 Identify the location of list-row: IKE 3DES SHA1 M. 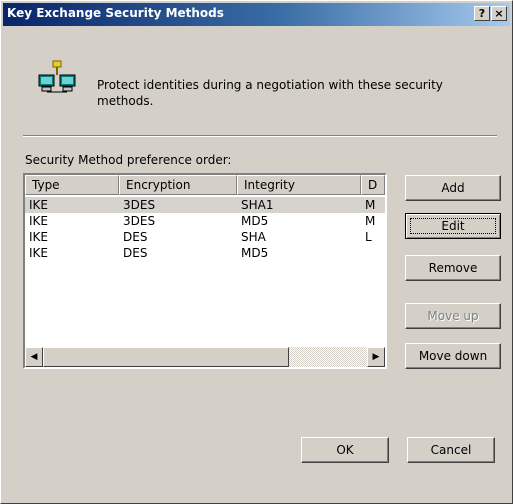
(205, 205).